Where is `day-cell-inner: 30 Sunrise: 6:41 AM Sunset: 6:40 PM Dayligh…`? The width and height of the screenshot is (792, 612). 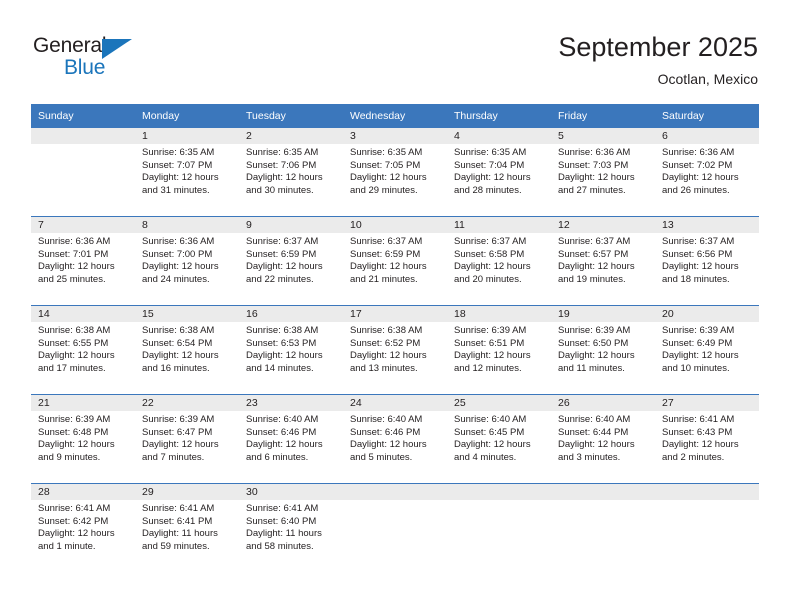
day-cell-inner: 30 Sunrise: 6:41 AM Sunset: 6:40 PM Dayligh… is located at coordinates (291, 528).